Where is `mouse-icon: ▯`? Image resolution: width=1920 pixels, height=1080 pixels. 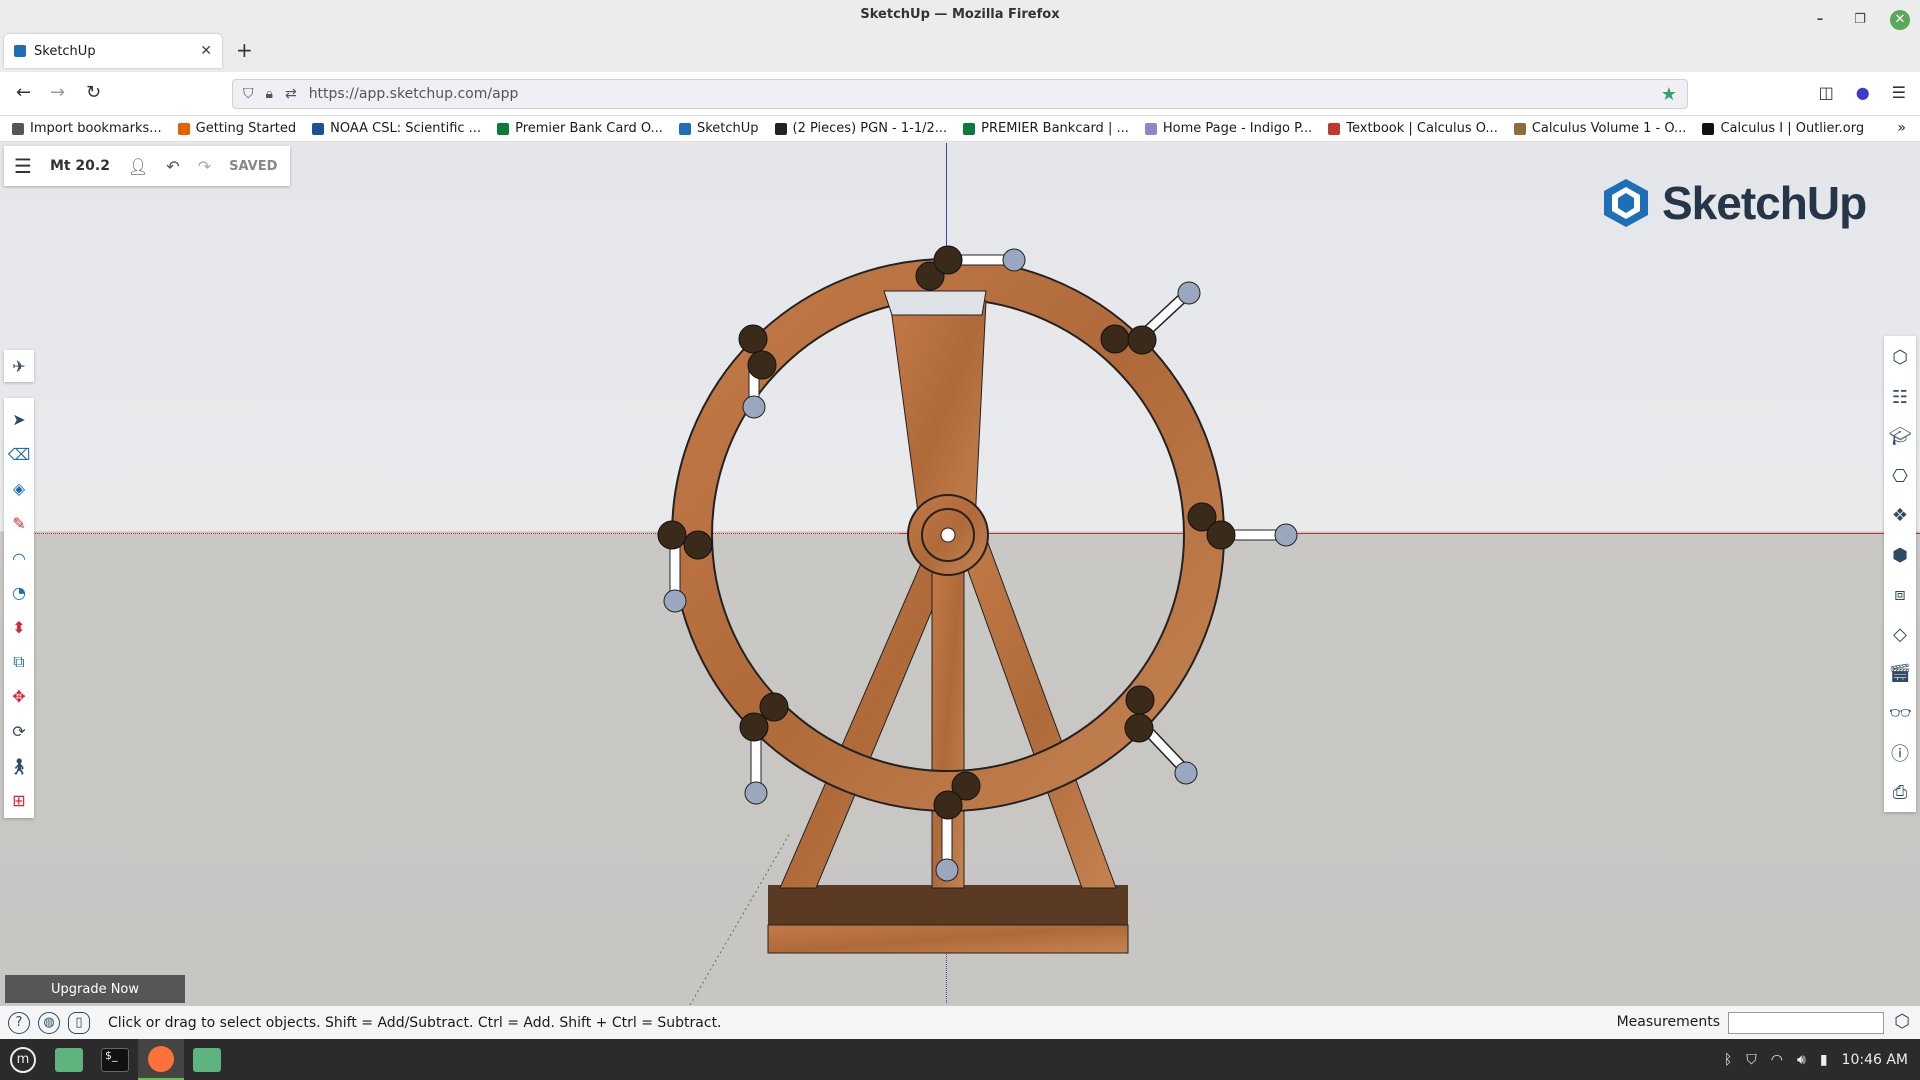 mouse-icon: ▯ is located at coordinates (79, 1022).